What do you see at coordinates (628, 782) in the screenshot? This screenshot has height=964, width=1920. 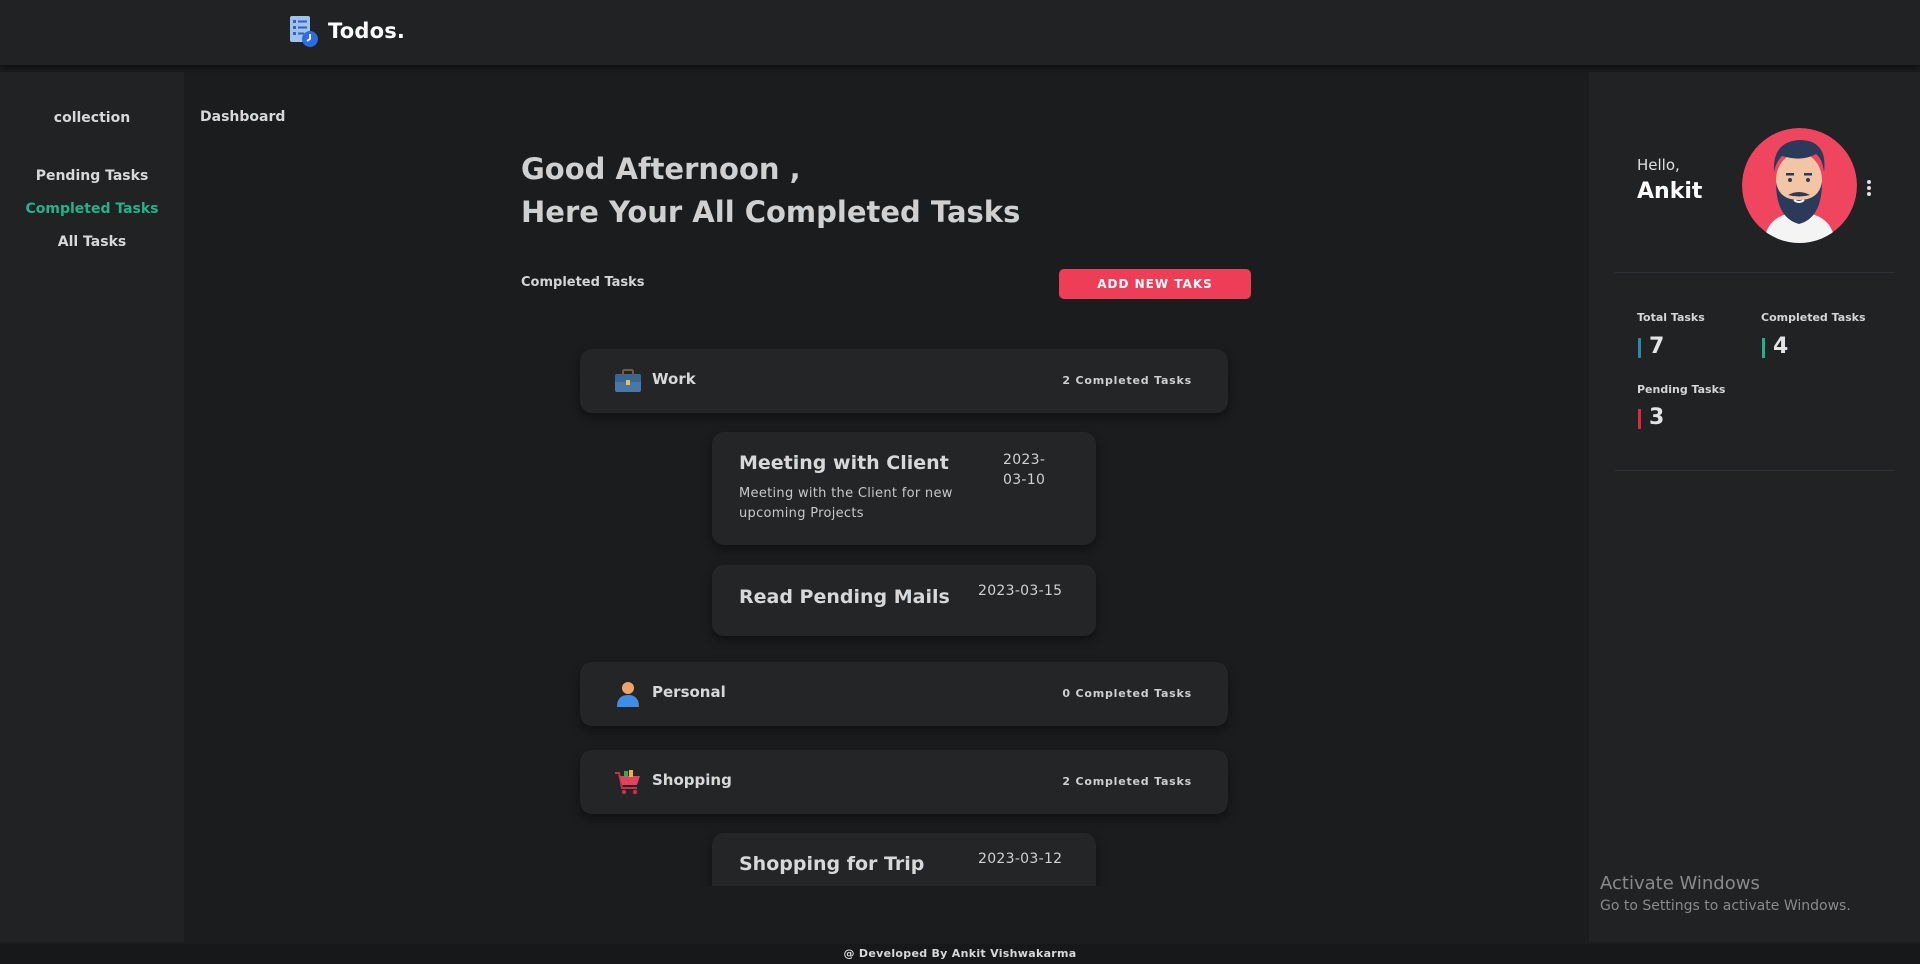 I see `shopping-cart-icon` at bounding box center [628, 782].